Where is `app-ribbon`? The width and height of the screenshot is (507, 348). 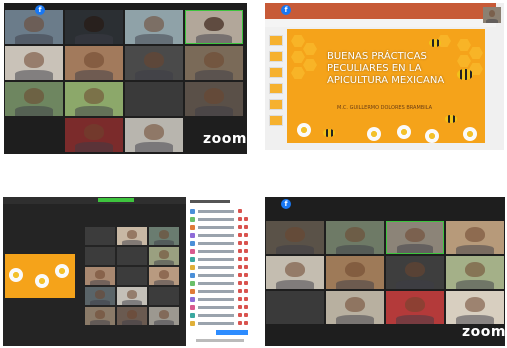
app-ribbon is located at coordinates (380, 11).